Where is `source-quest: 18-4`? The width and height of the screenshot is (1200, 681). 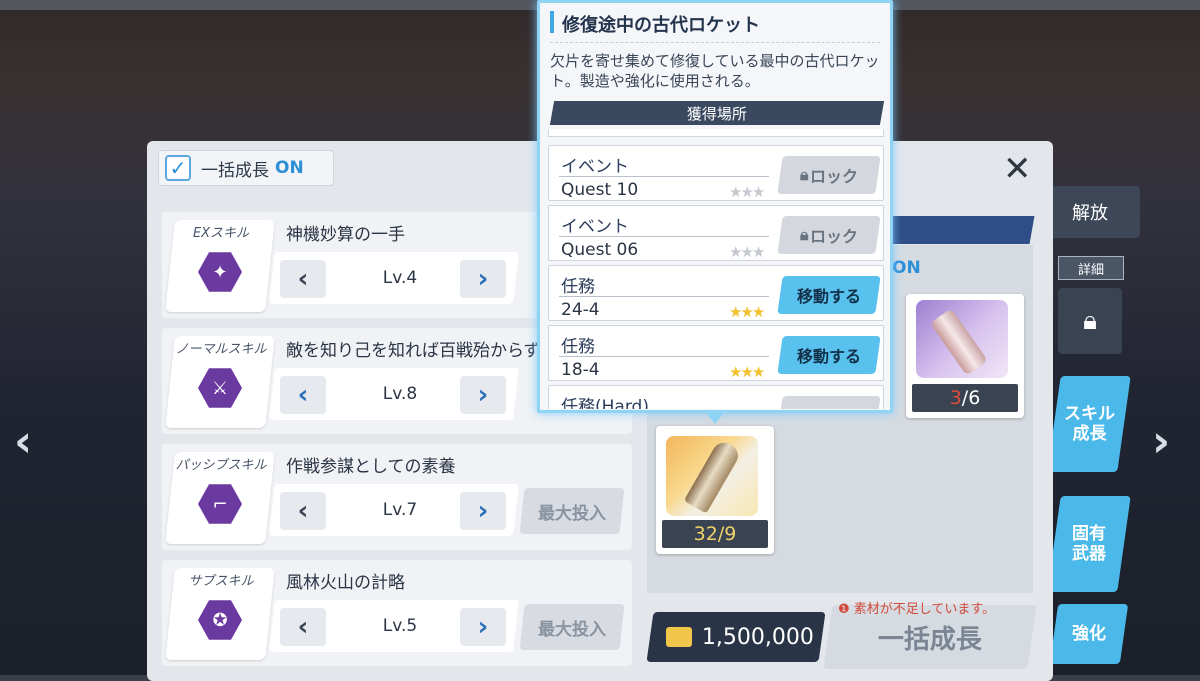
source-quest: 18-4 is located at coordinates (580, 370).